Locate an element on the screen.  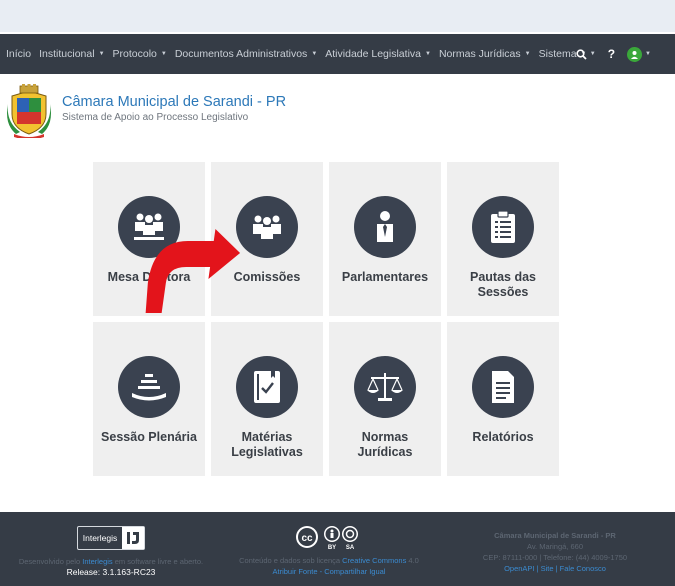
footer-org-name: Câmara Municipal de Sarandi - PR is located at coordinates (555, 535).